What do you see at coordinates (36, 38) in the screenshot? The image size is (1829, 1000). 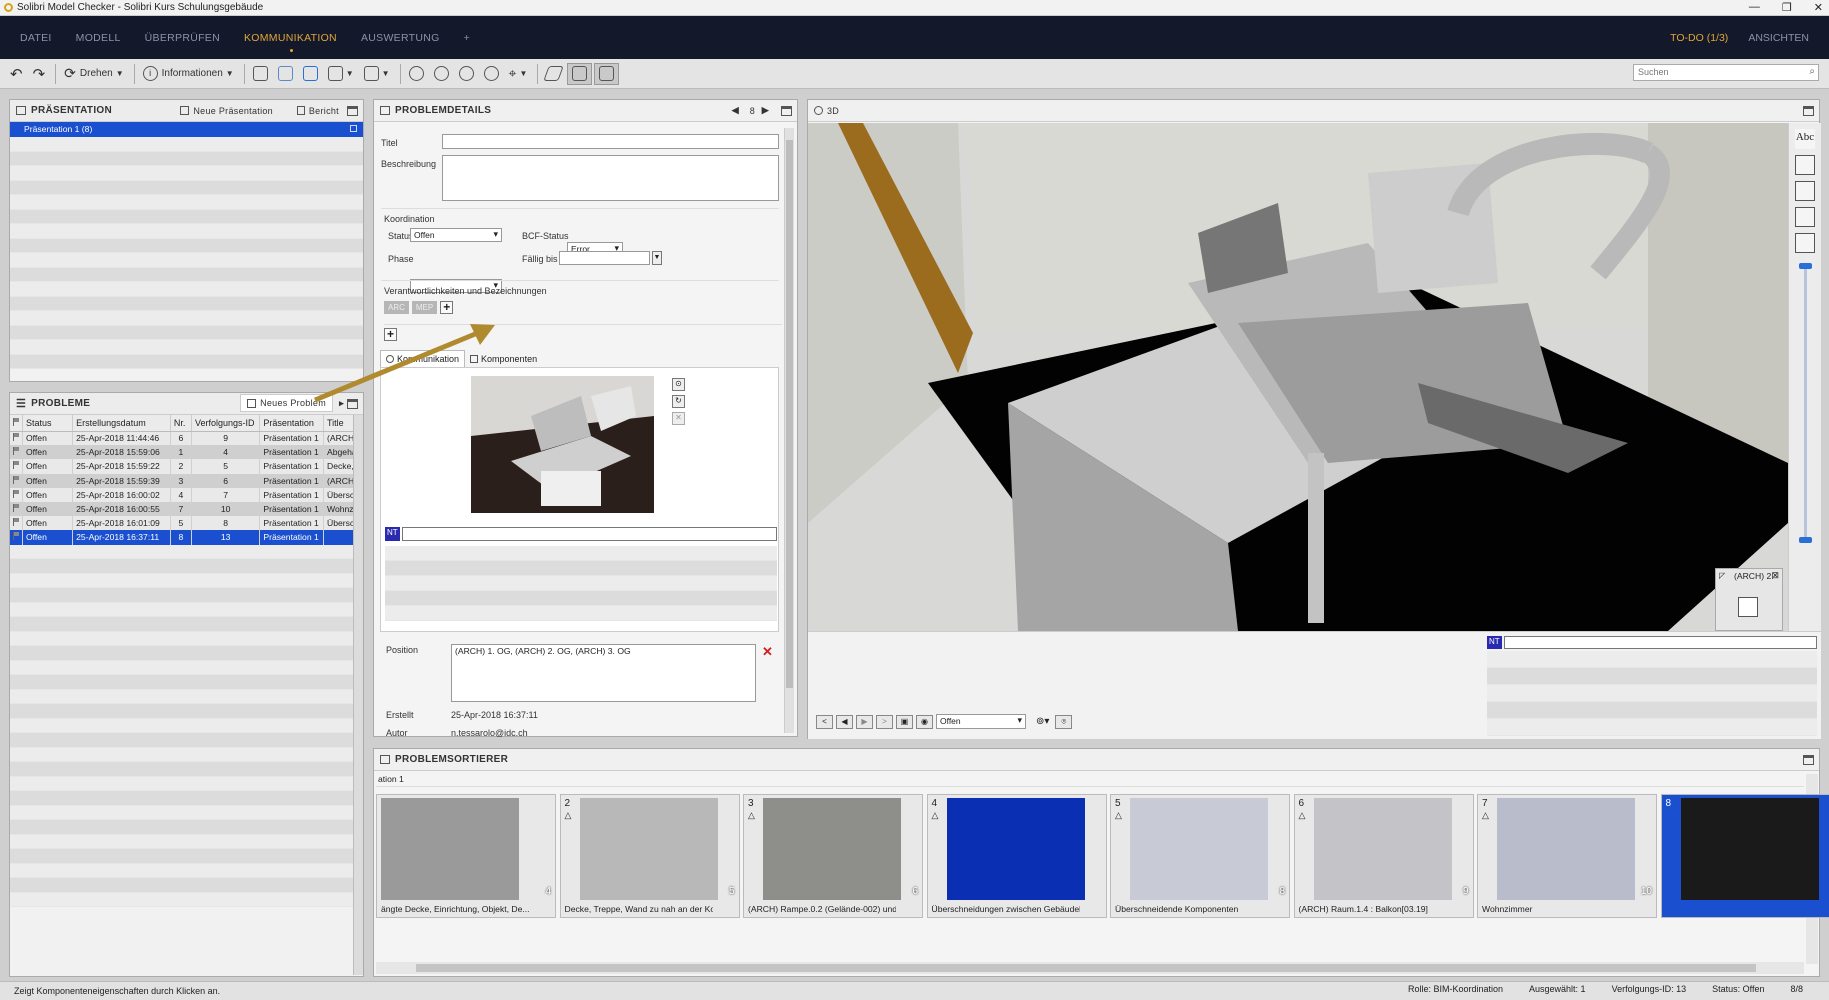 I see `menu-datei: DATEI` at bounding box center [36, 38].